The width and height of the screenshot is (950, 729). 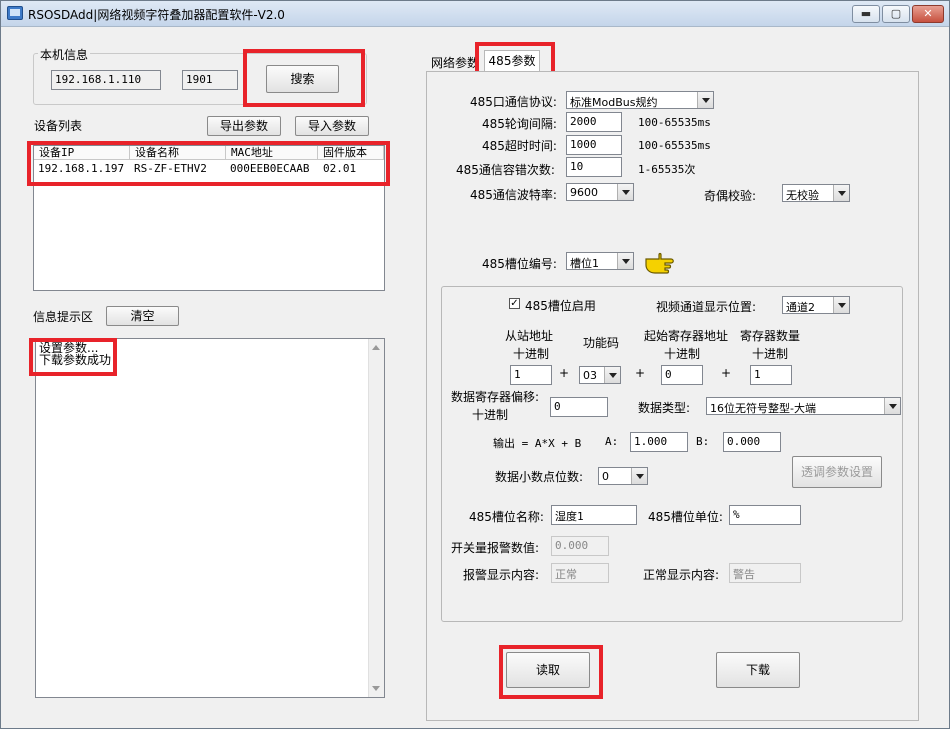 What do you see at coordinates (758, 670) in the screenshot?
I see `download-button: 下载` at bounding box center [758, 670].